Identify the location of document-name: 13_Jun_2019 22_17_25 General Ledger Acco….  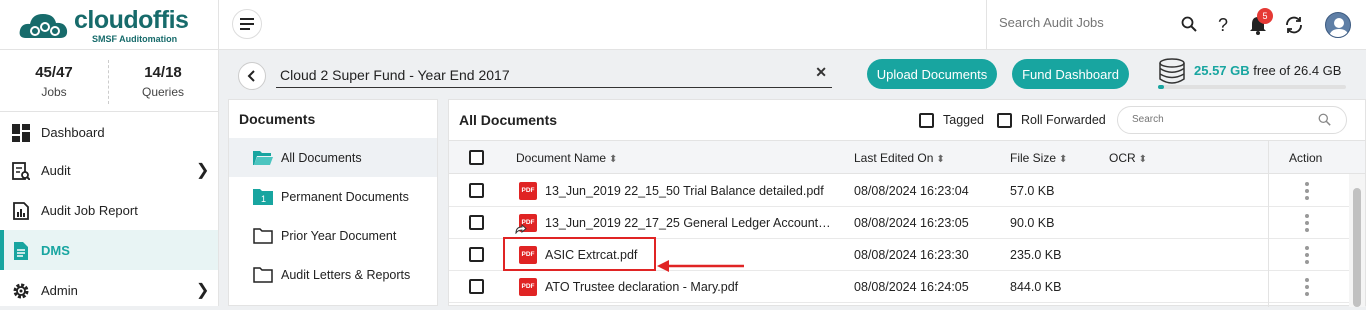
(688, 223).